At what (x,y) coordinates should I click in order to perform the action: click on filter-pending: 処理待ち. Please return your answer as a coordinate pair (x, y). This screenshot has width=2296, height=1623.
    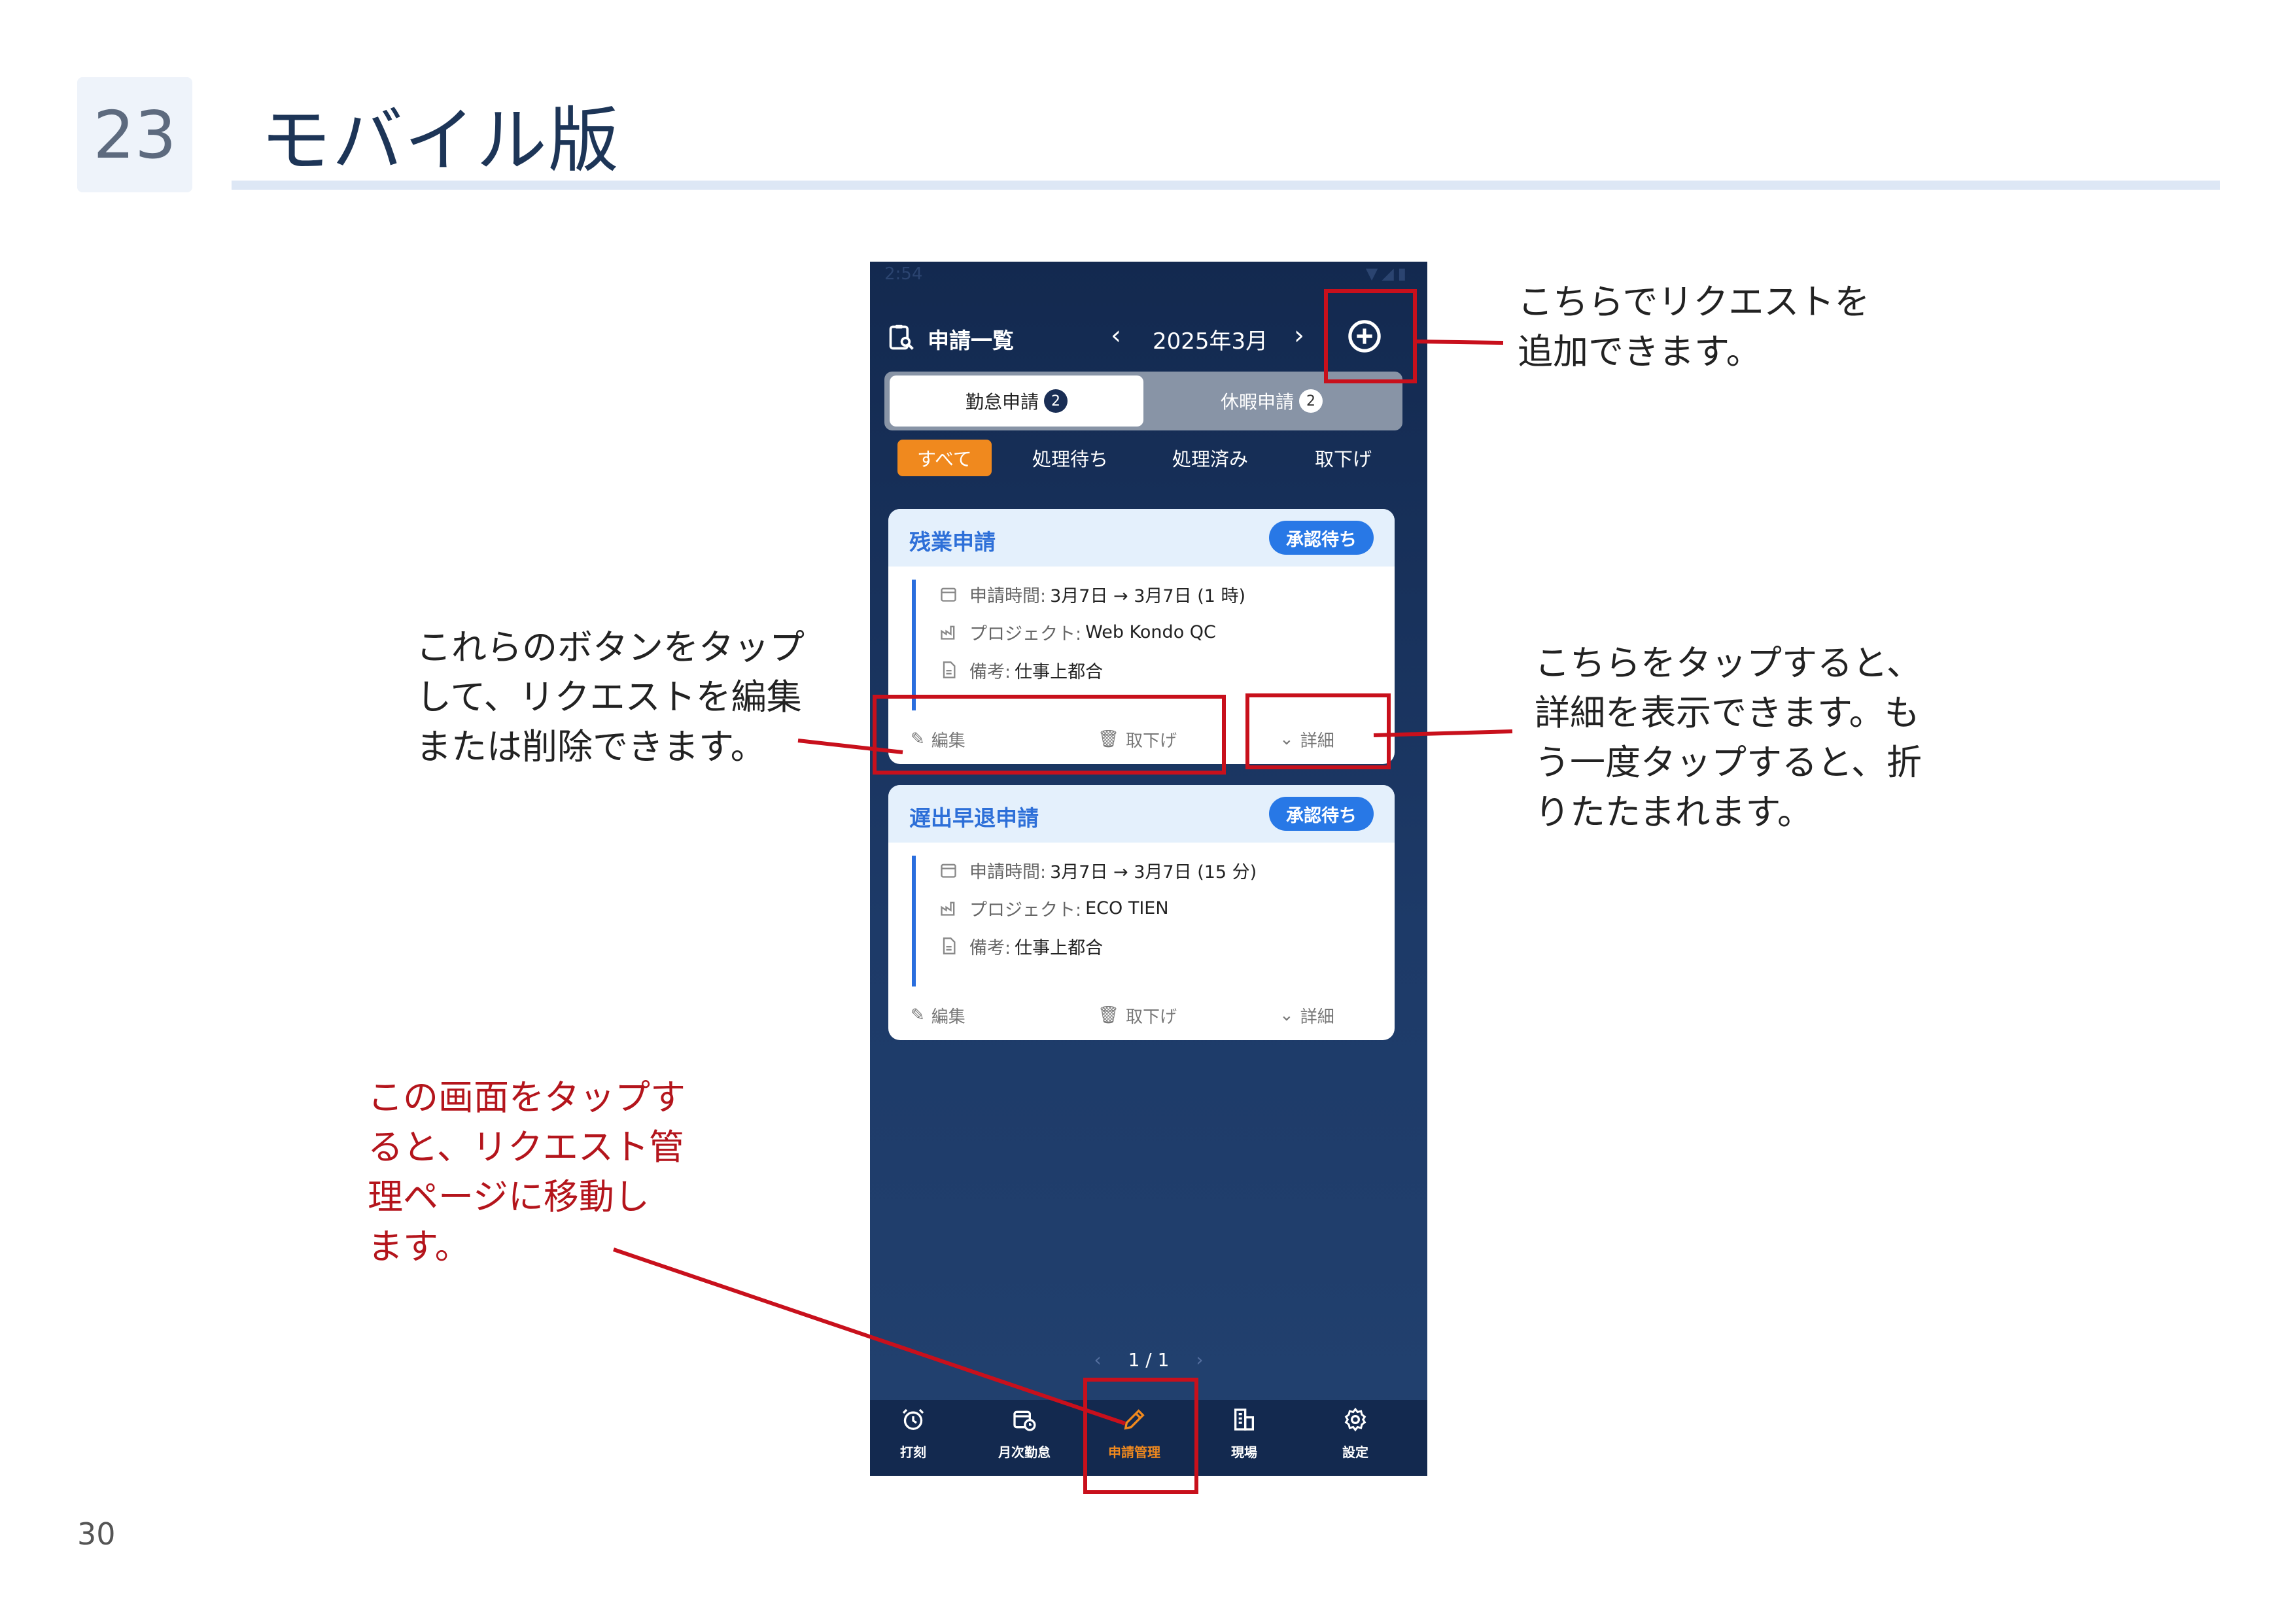
    Looking at the image, I should click on (1070, 458).